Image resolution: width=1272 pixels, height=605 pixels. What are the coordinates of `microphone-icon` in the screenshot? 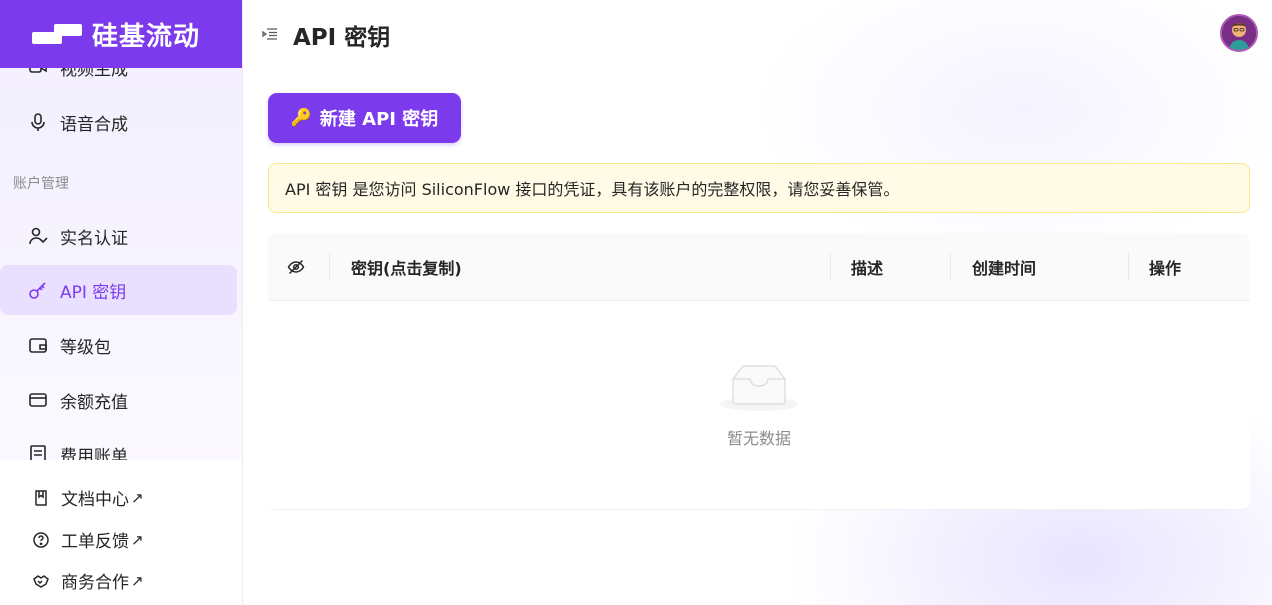 It's located at (38, 122).